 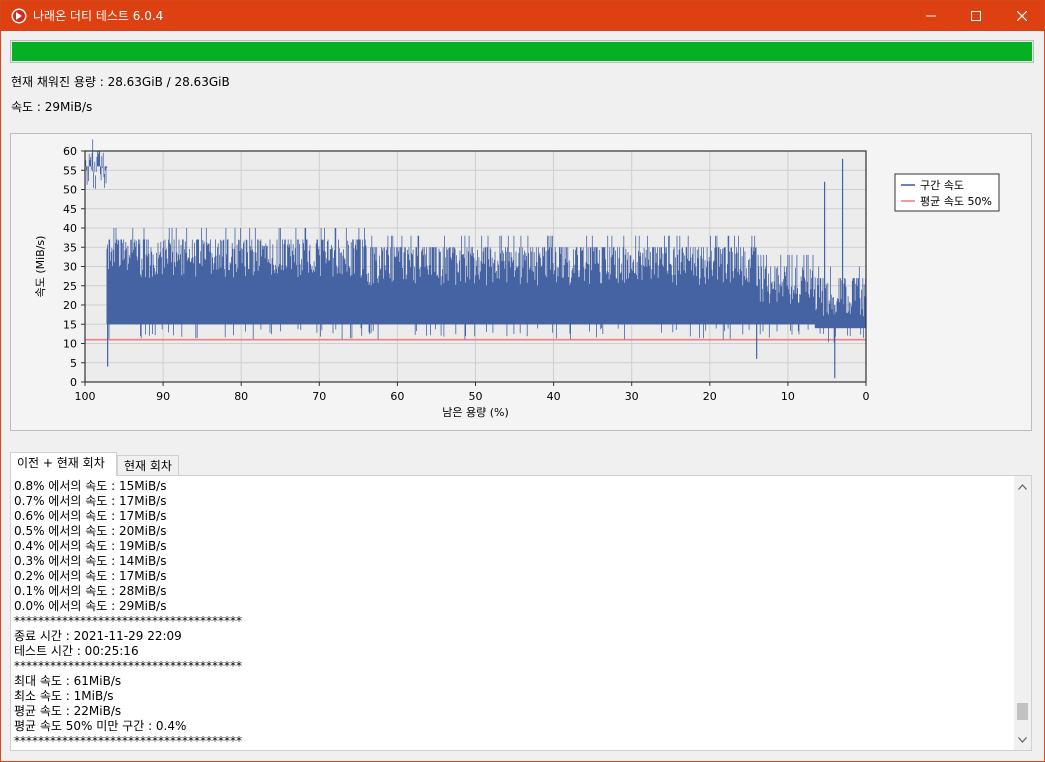 I want to click on y-tick-label: 30, so click(x=70, y=267).